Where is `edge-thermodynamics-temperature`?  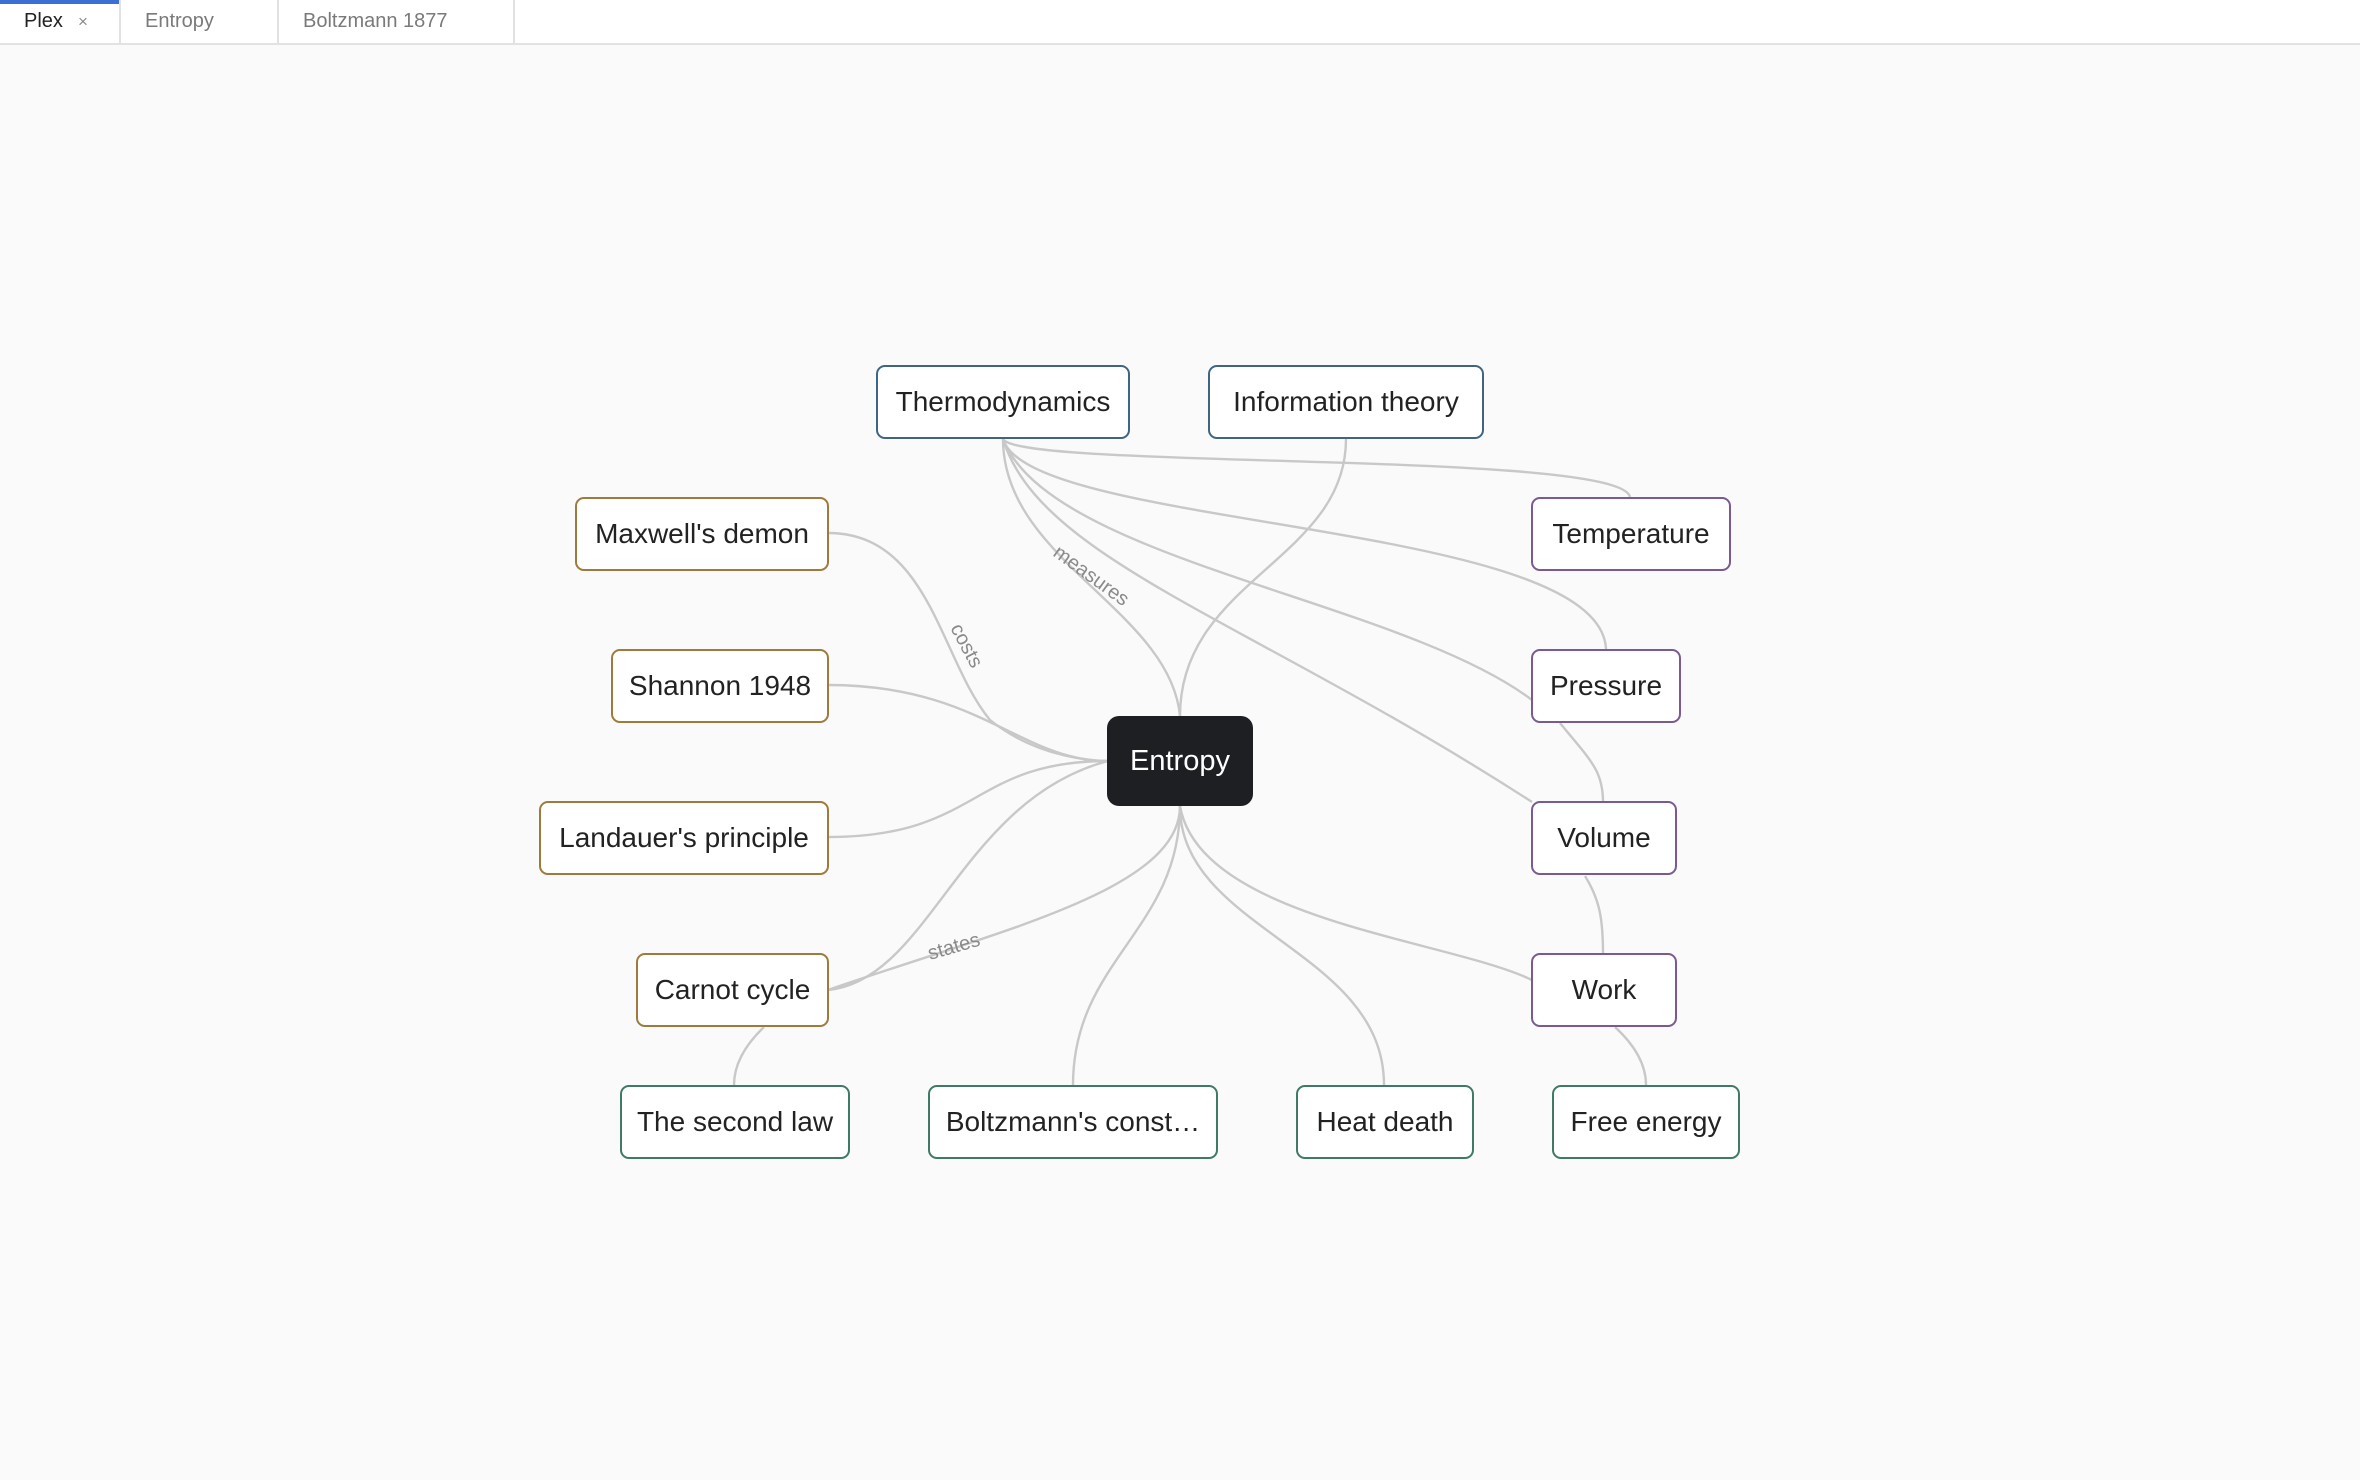 edge-thermodynamics-temperature is located at coordinates (1316, 468).